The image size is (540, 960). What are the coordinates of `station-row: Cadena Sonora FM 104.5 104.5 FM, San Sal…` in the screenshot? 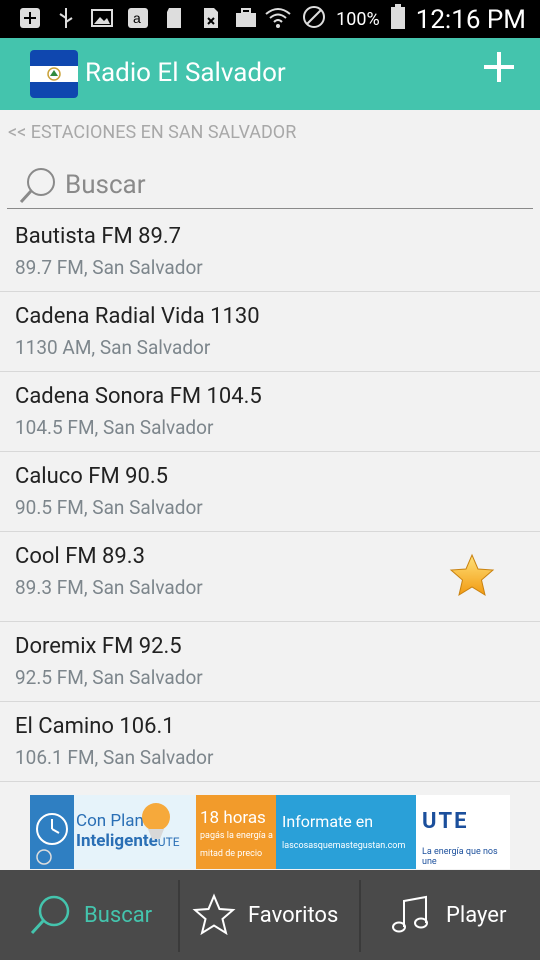 It's located at (270, 412).